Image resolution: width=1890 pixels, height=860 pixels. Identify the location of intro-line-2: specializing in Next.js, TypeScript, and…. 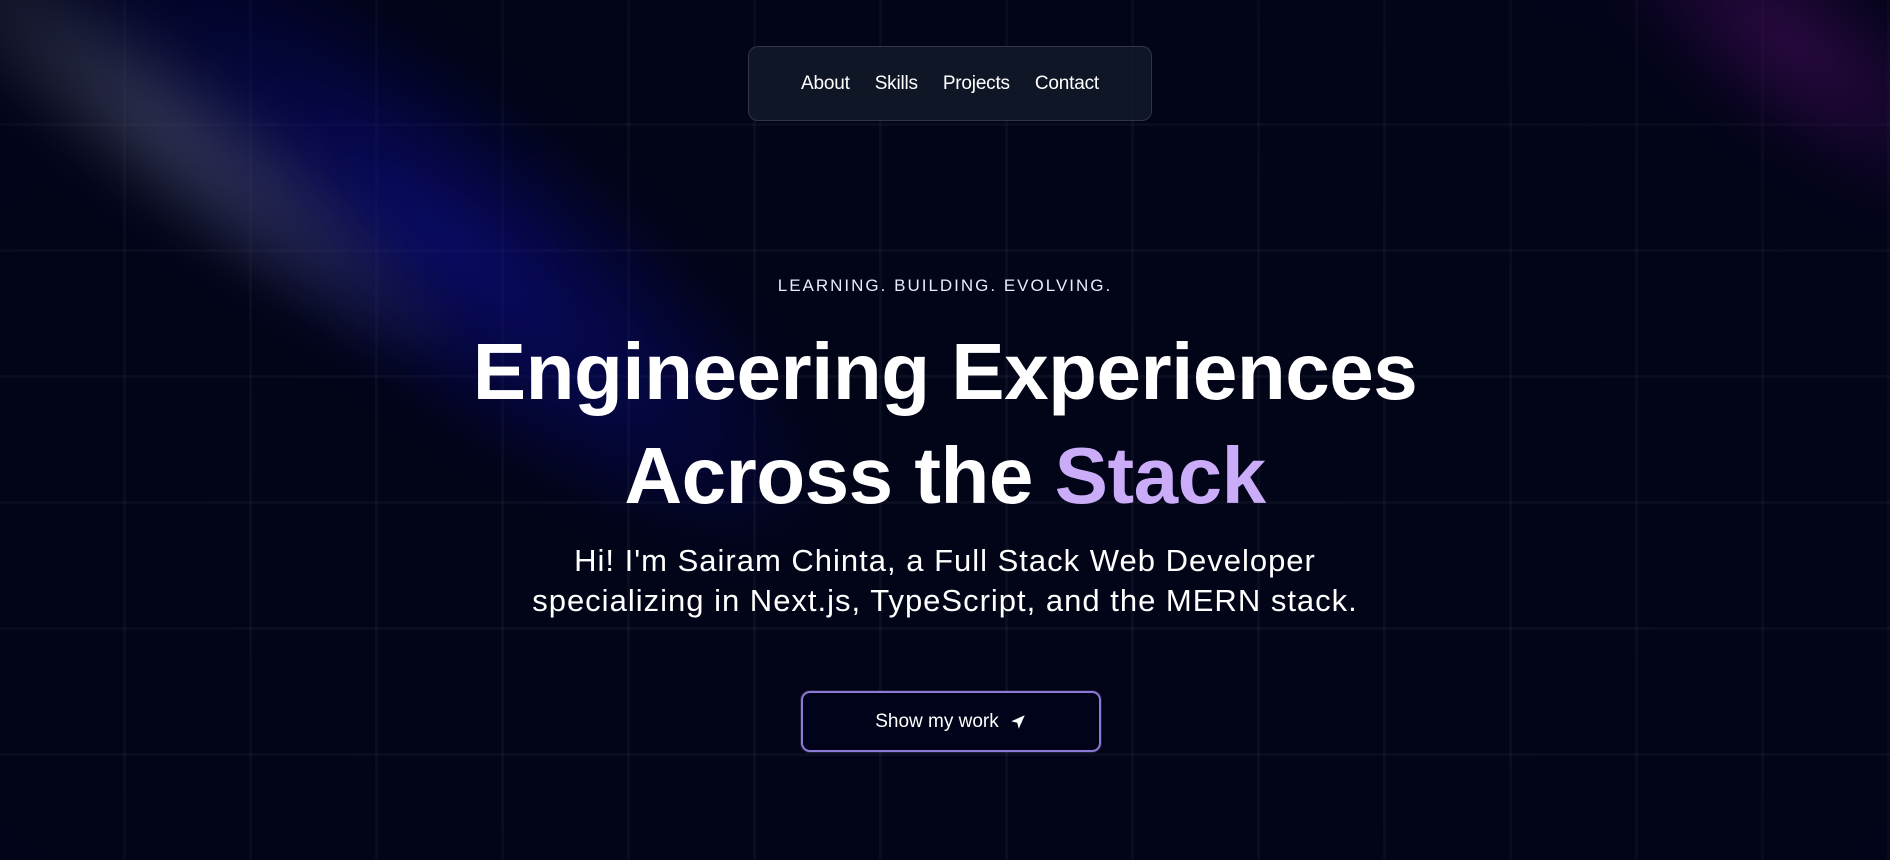
(945, 600).